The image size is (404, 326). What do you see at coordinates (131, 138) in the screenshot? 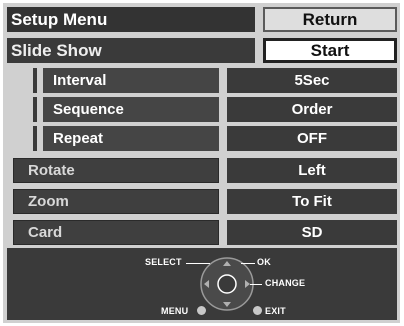
I see `repeat-label: Repeat` at bounding box center [131, 138].